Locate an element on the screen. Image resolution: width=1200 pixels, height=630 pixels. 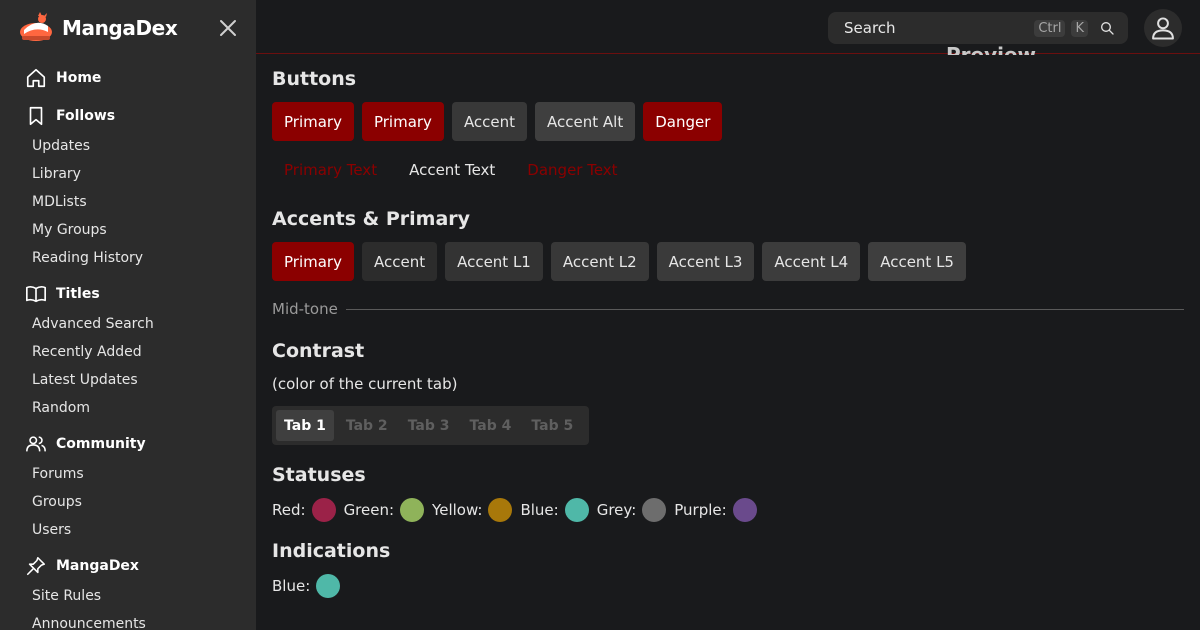
brand: MangaDex is located at coordinates (98, 28).